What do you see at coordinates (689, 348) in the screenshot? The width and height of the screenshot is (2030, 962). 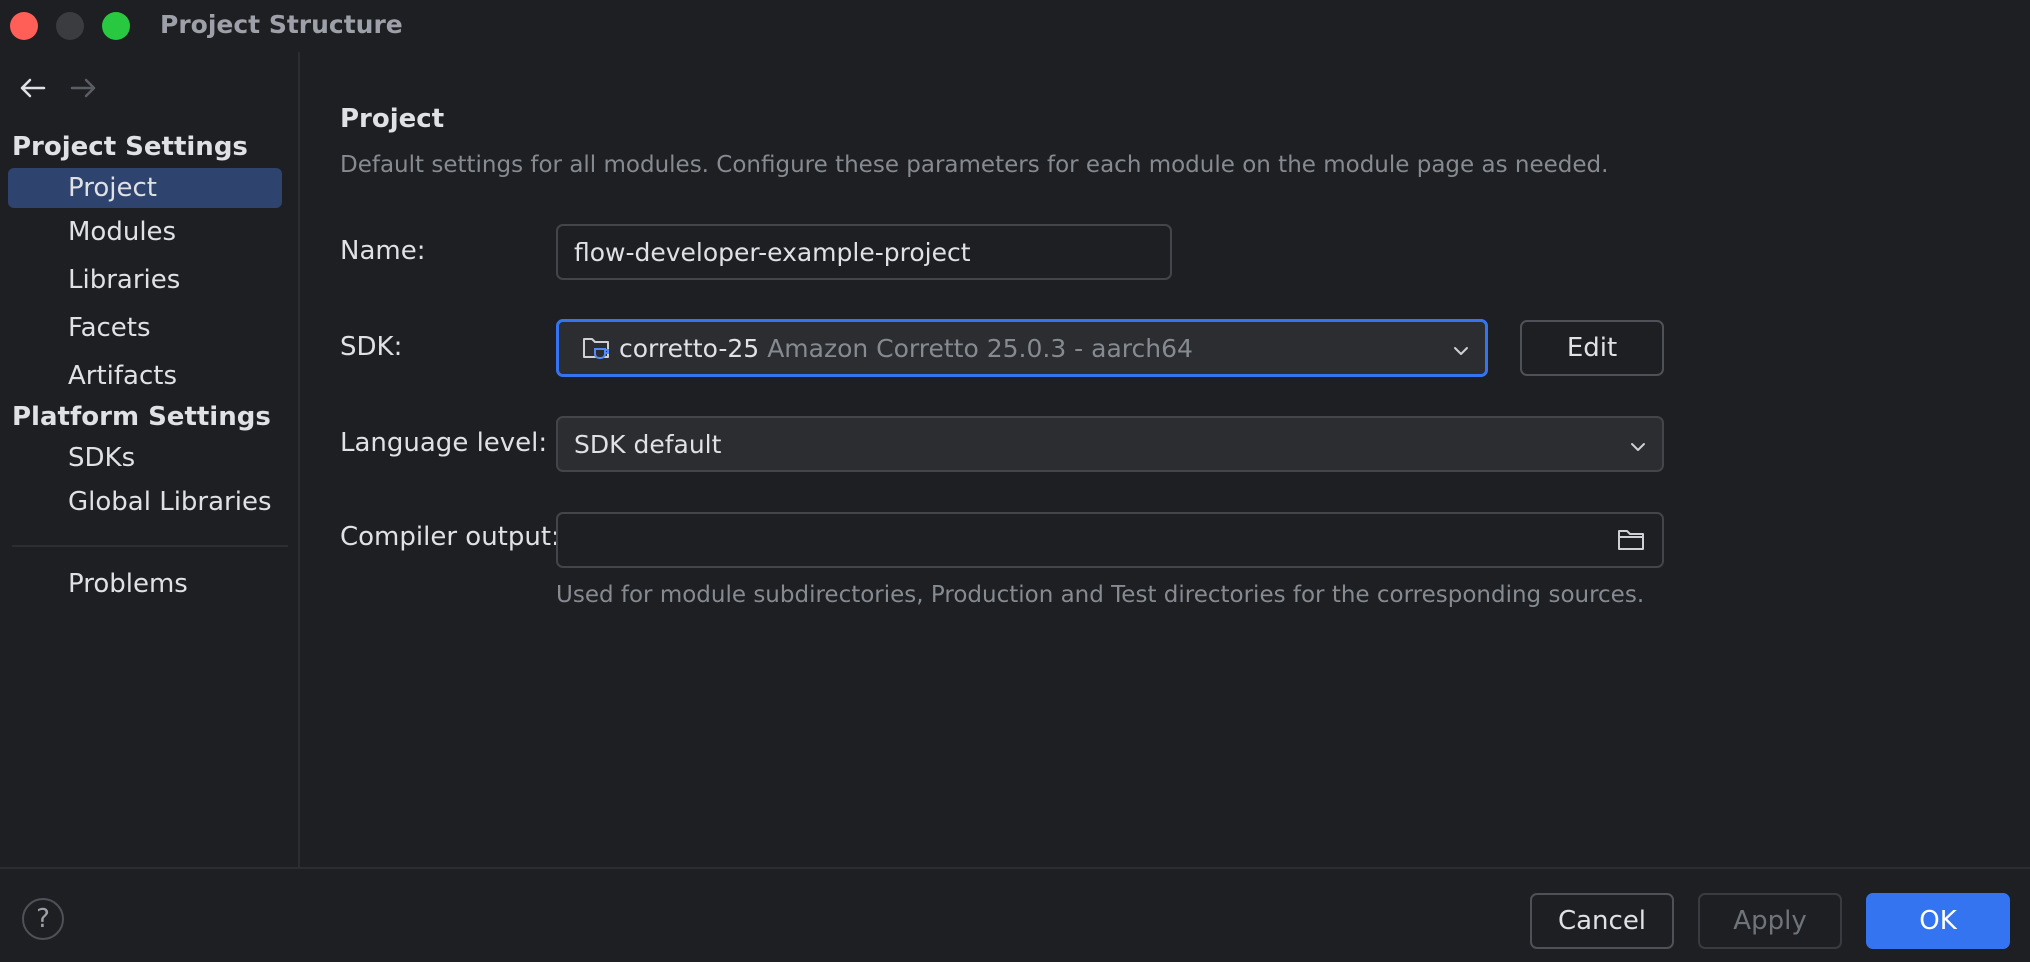 I see `sdk-name: corretto-25` at bounding box center [689, 348].